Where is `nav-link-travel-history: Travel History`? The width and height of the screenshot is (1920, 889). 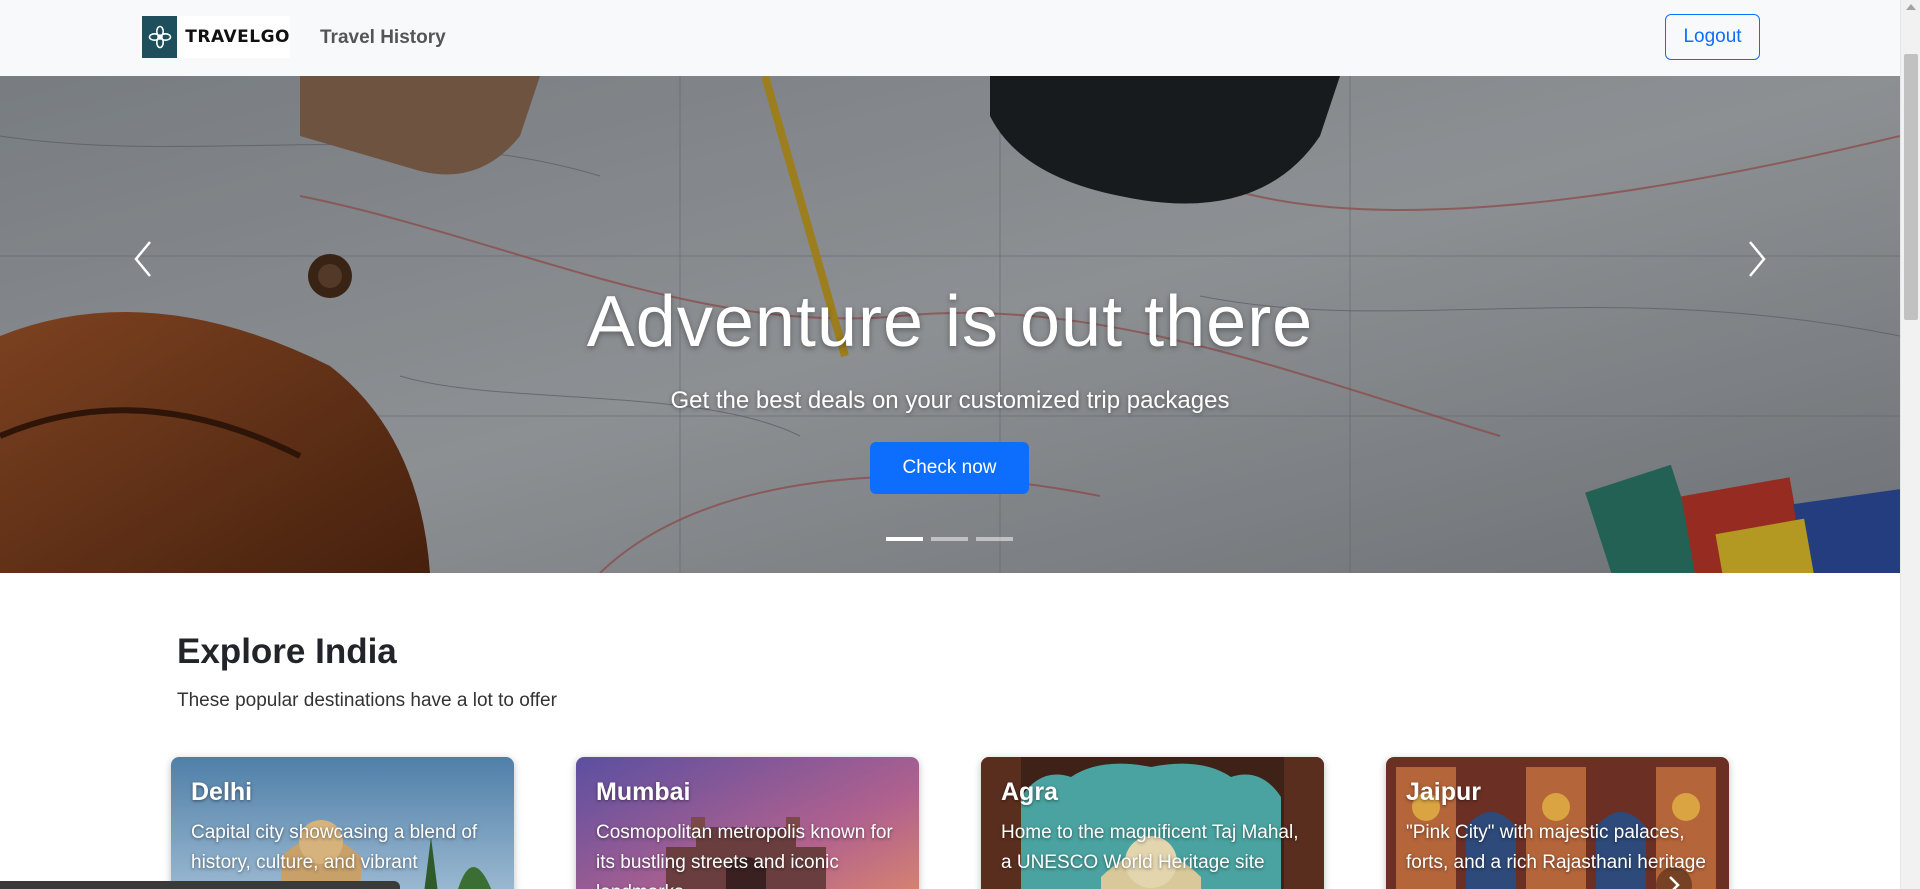 nav-link-travel-history: Travel History is located at coordinates (383, 38).